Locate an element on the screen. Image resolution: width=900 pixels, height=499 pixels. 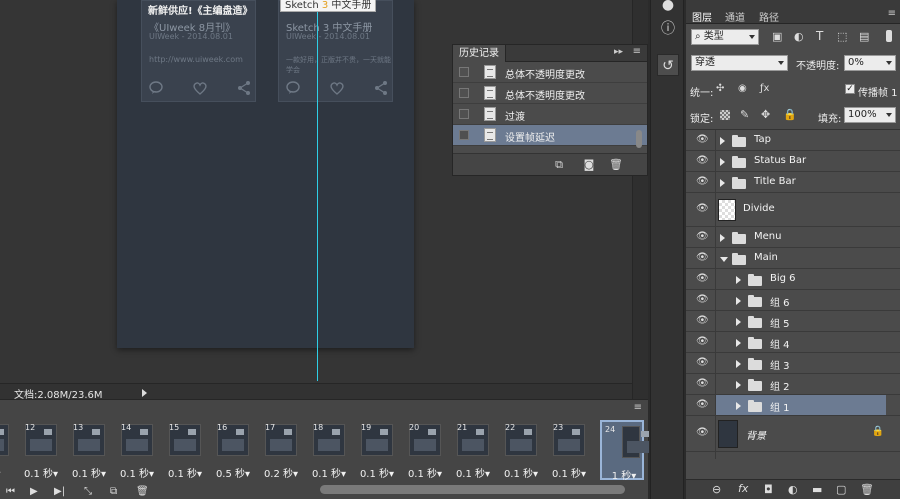
animation-frame: 18 0.1 秒▾ is located at coordinates (329, 450).